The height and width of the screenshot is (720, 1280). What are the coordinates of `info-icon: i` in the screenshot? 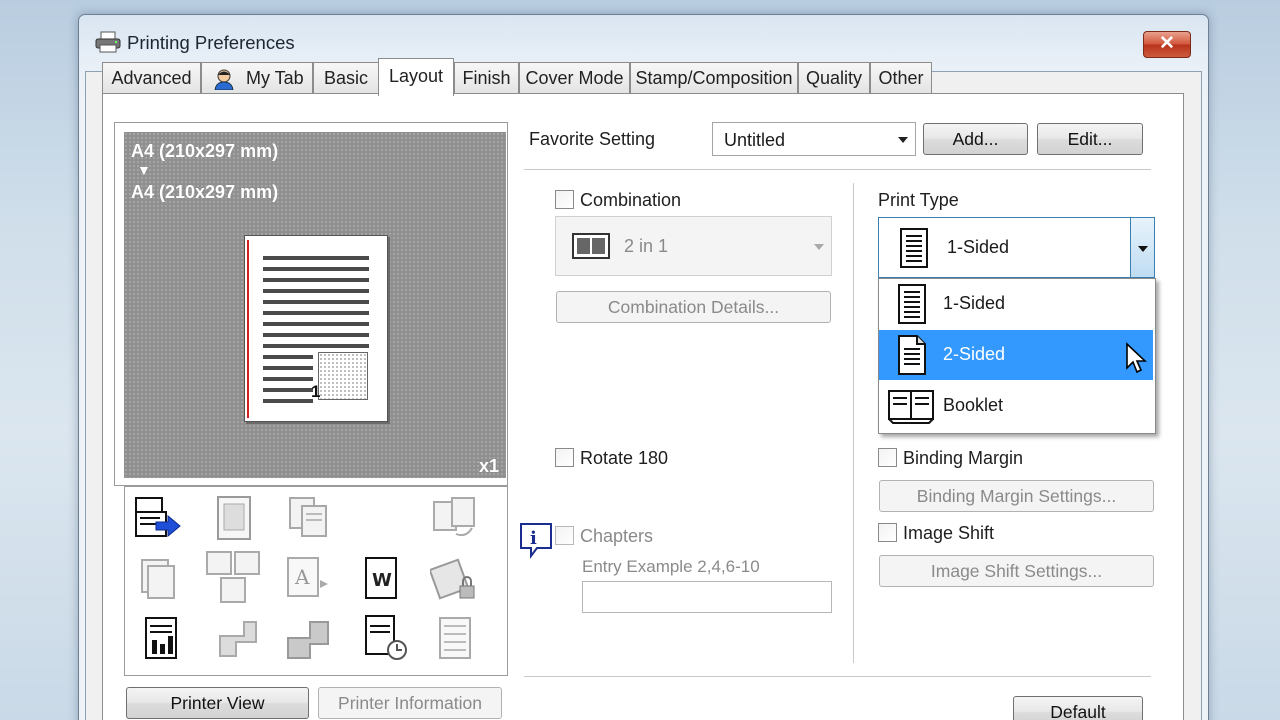 It's located at (536, 540).